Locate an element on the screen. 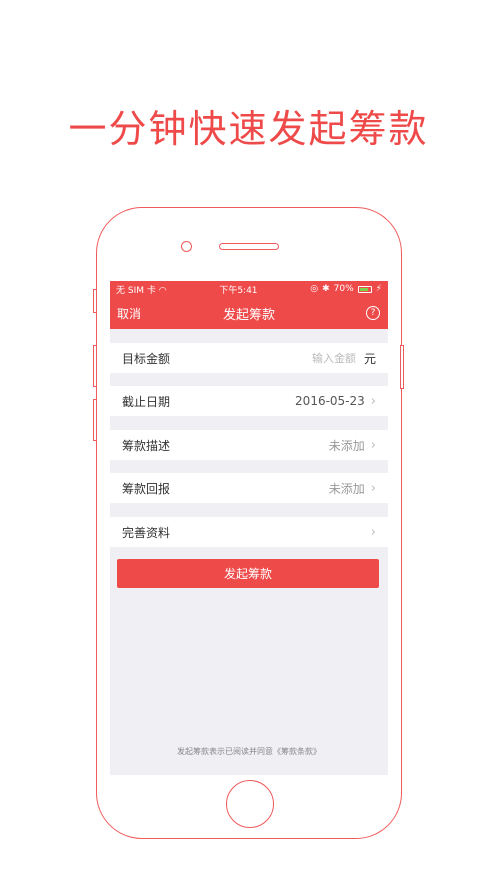 The width and height of the screenshot is (497, 883). charging-icon: ⚡ is located at coordinates (378, 289).